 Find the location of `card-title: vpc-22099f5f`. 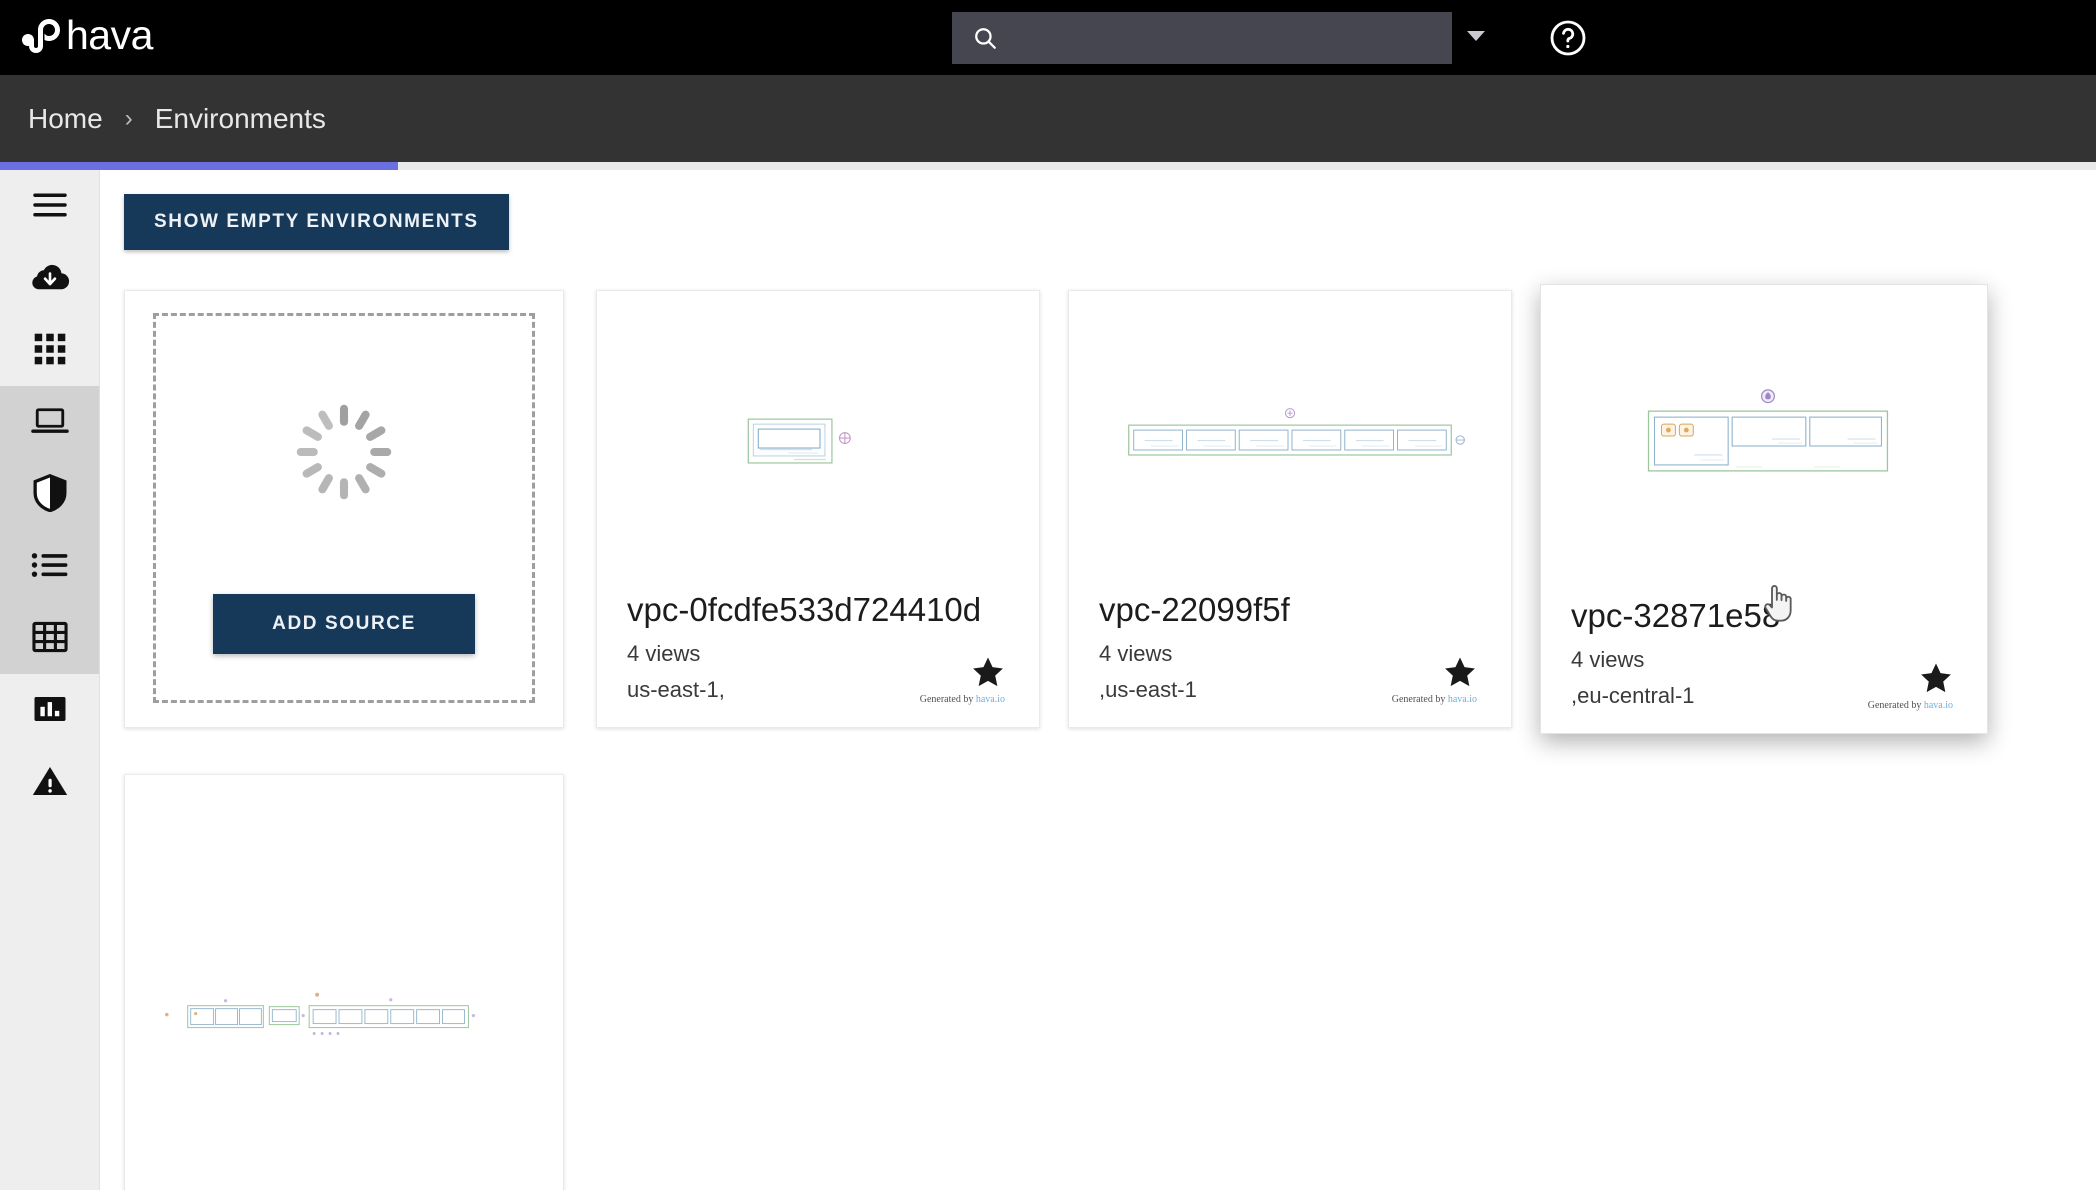

card-title: vpc-22099f5f is located at coordinates (1194, 609).